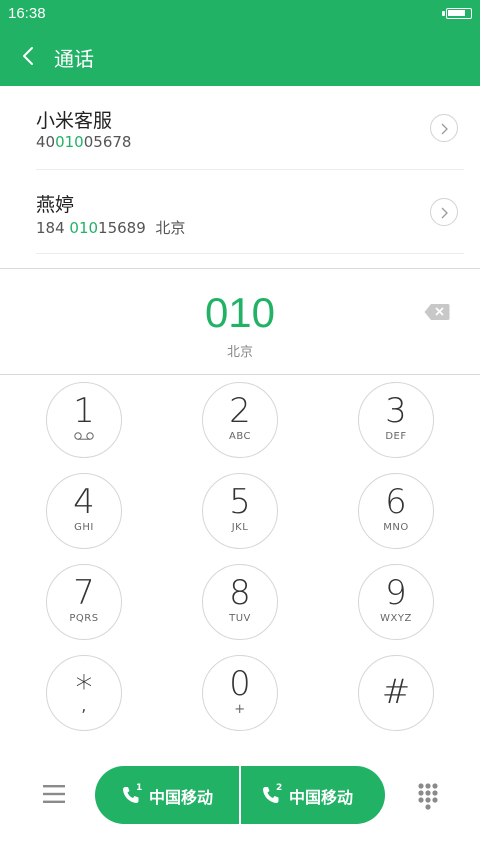  What do you see at coordinates (240, 14) in the screenshot?
I see `status-bar: 16:38` at bounding box center [240, 14].